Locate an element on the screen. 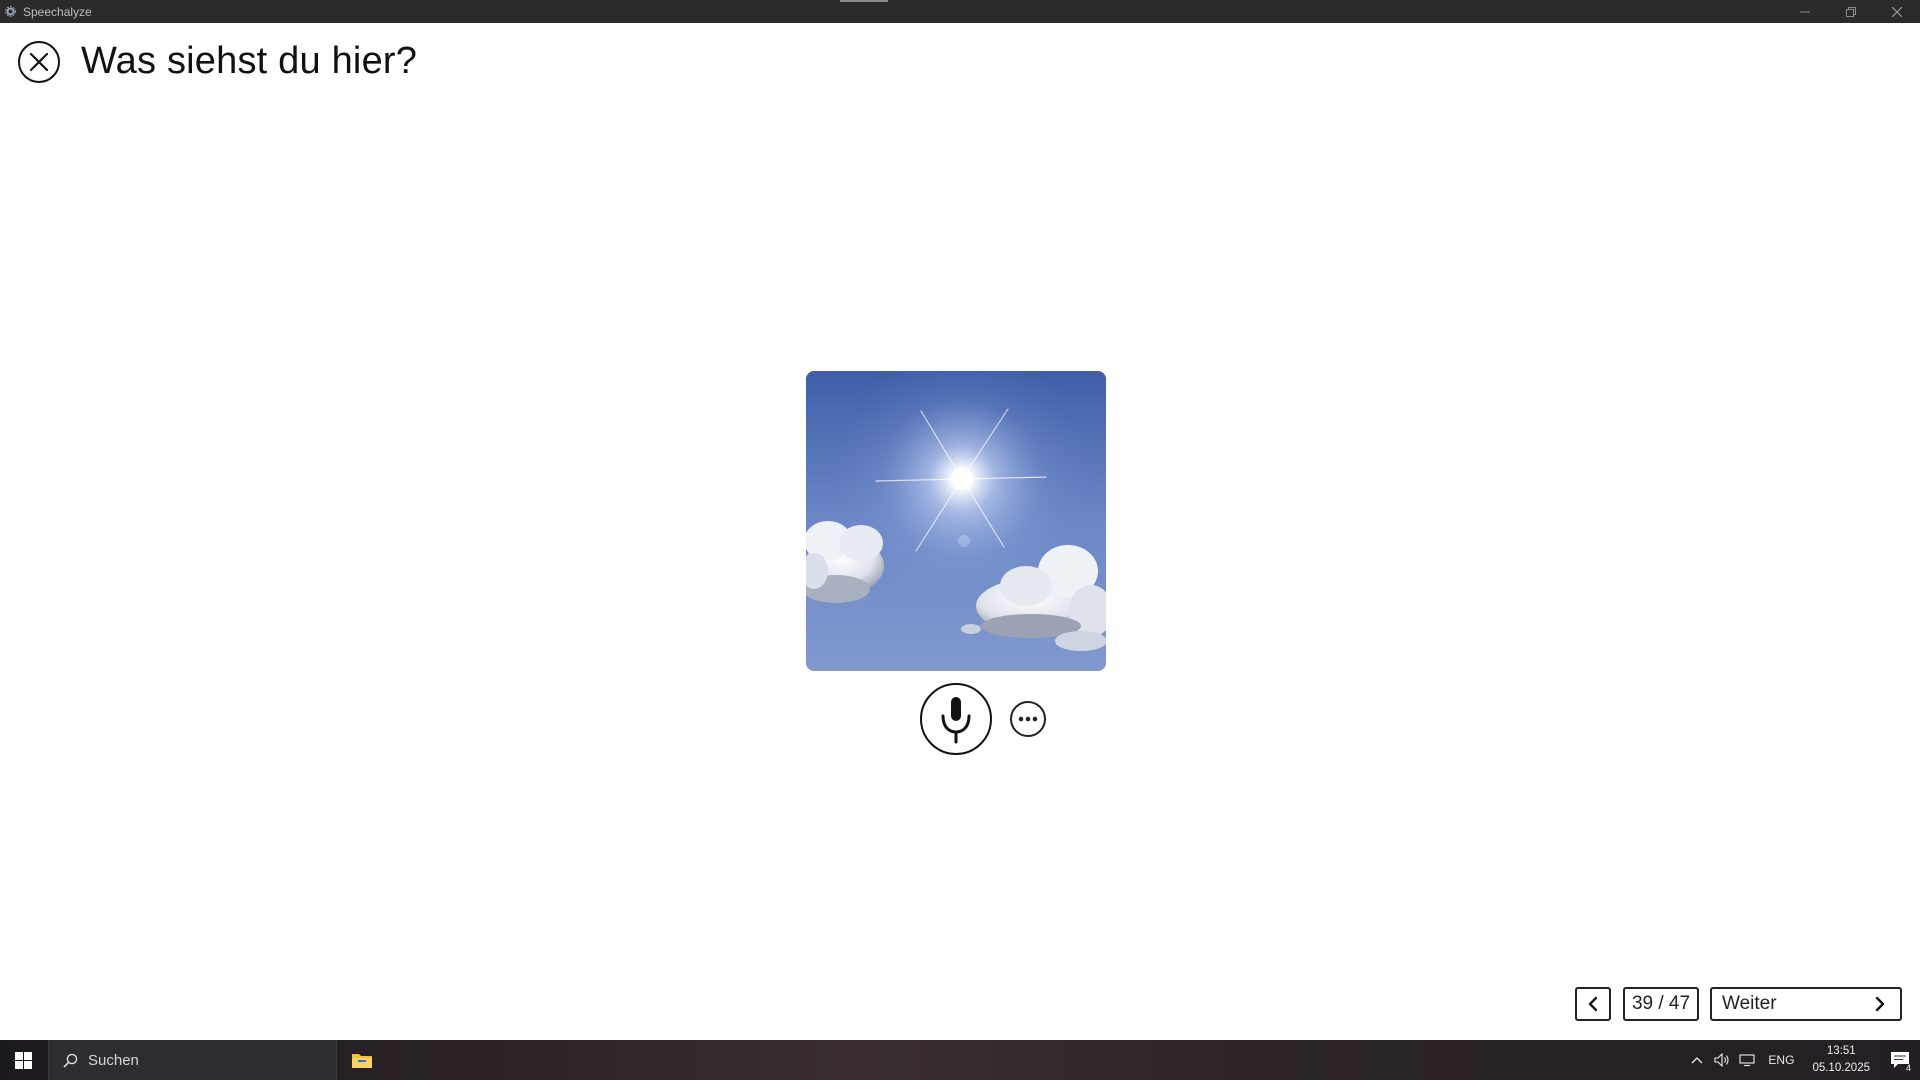  windows-logo-icon is located at coordinates (23, 1060).